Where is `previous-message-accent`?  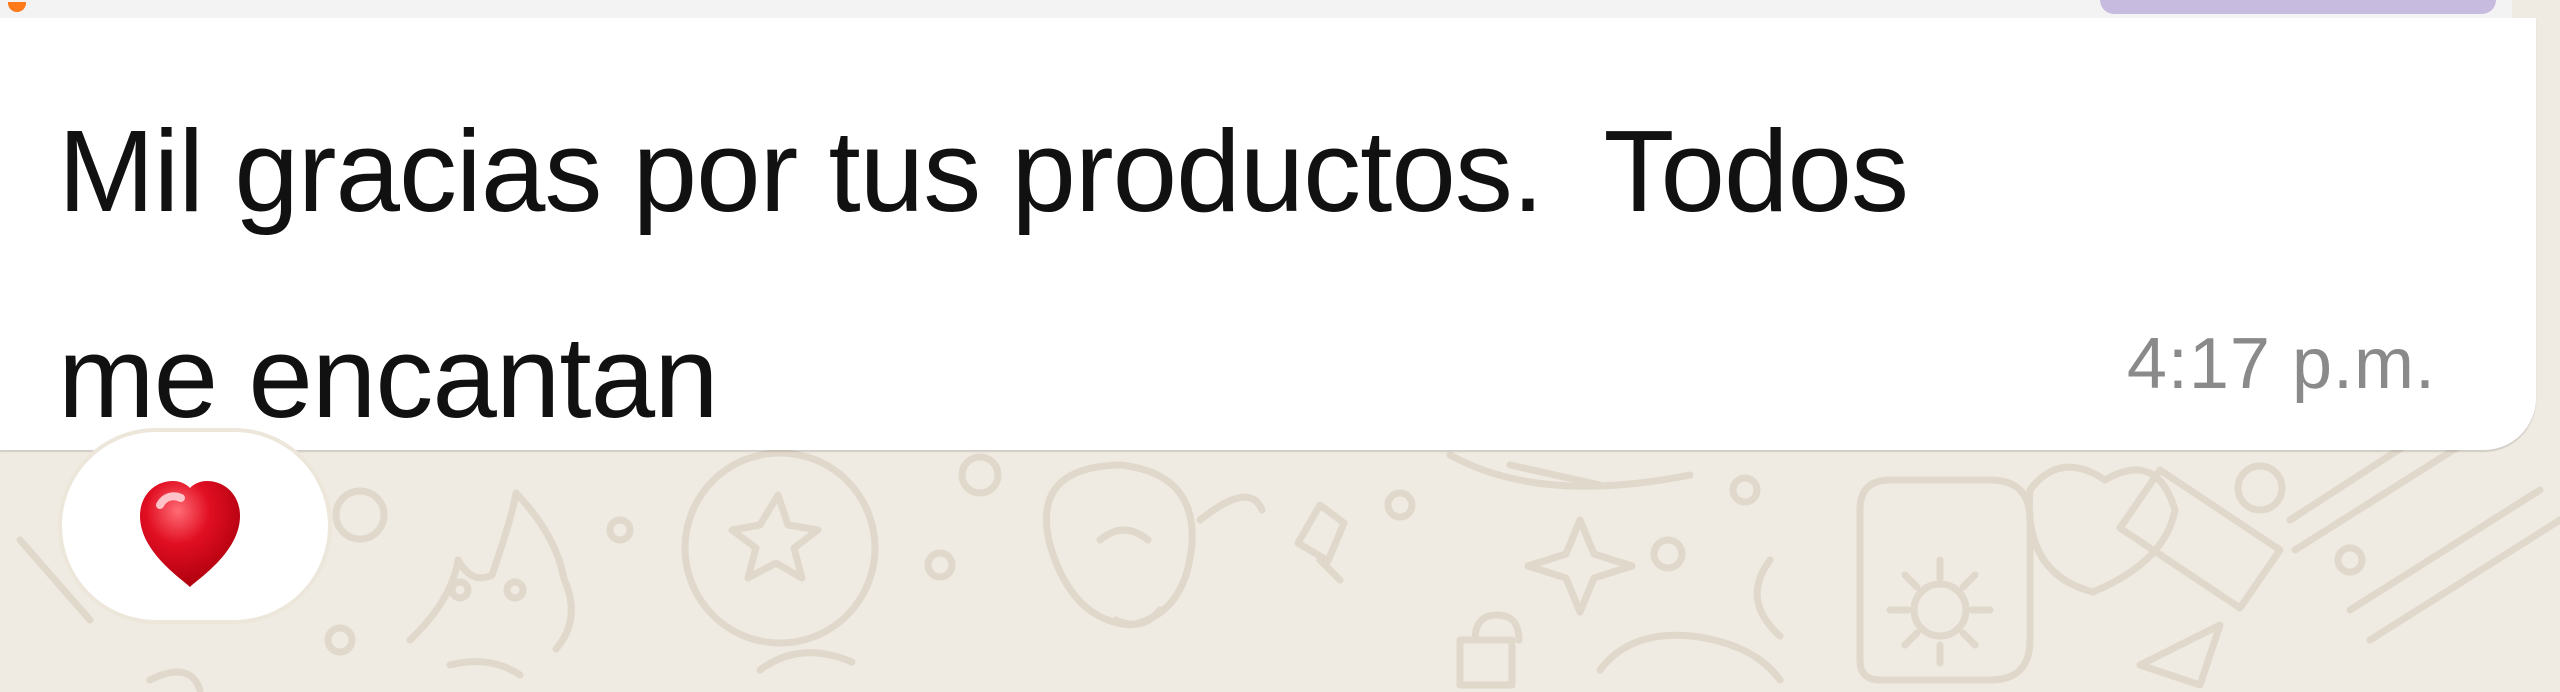
previous-message-accent is located at coordinates (2298, 7).